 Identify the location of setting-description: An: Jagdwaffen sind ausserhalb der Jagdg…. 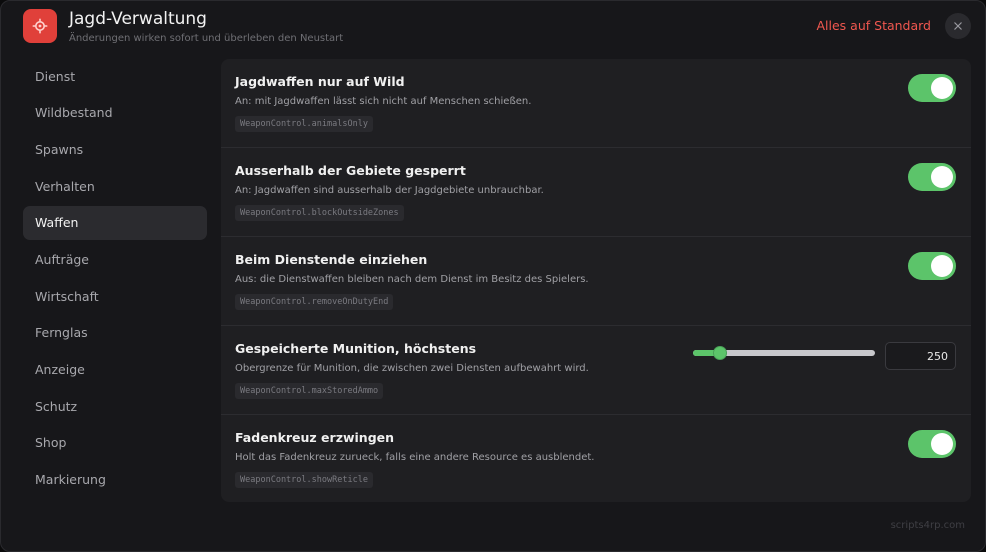
(389, 190).